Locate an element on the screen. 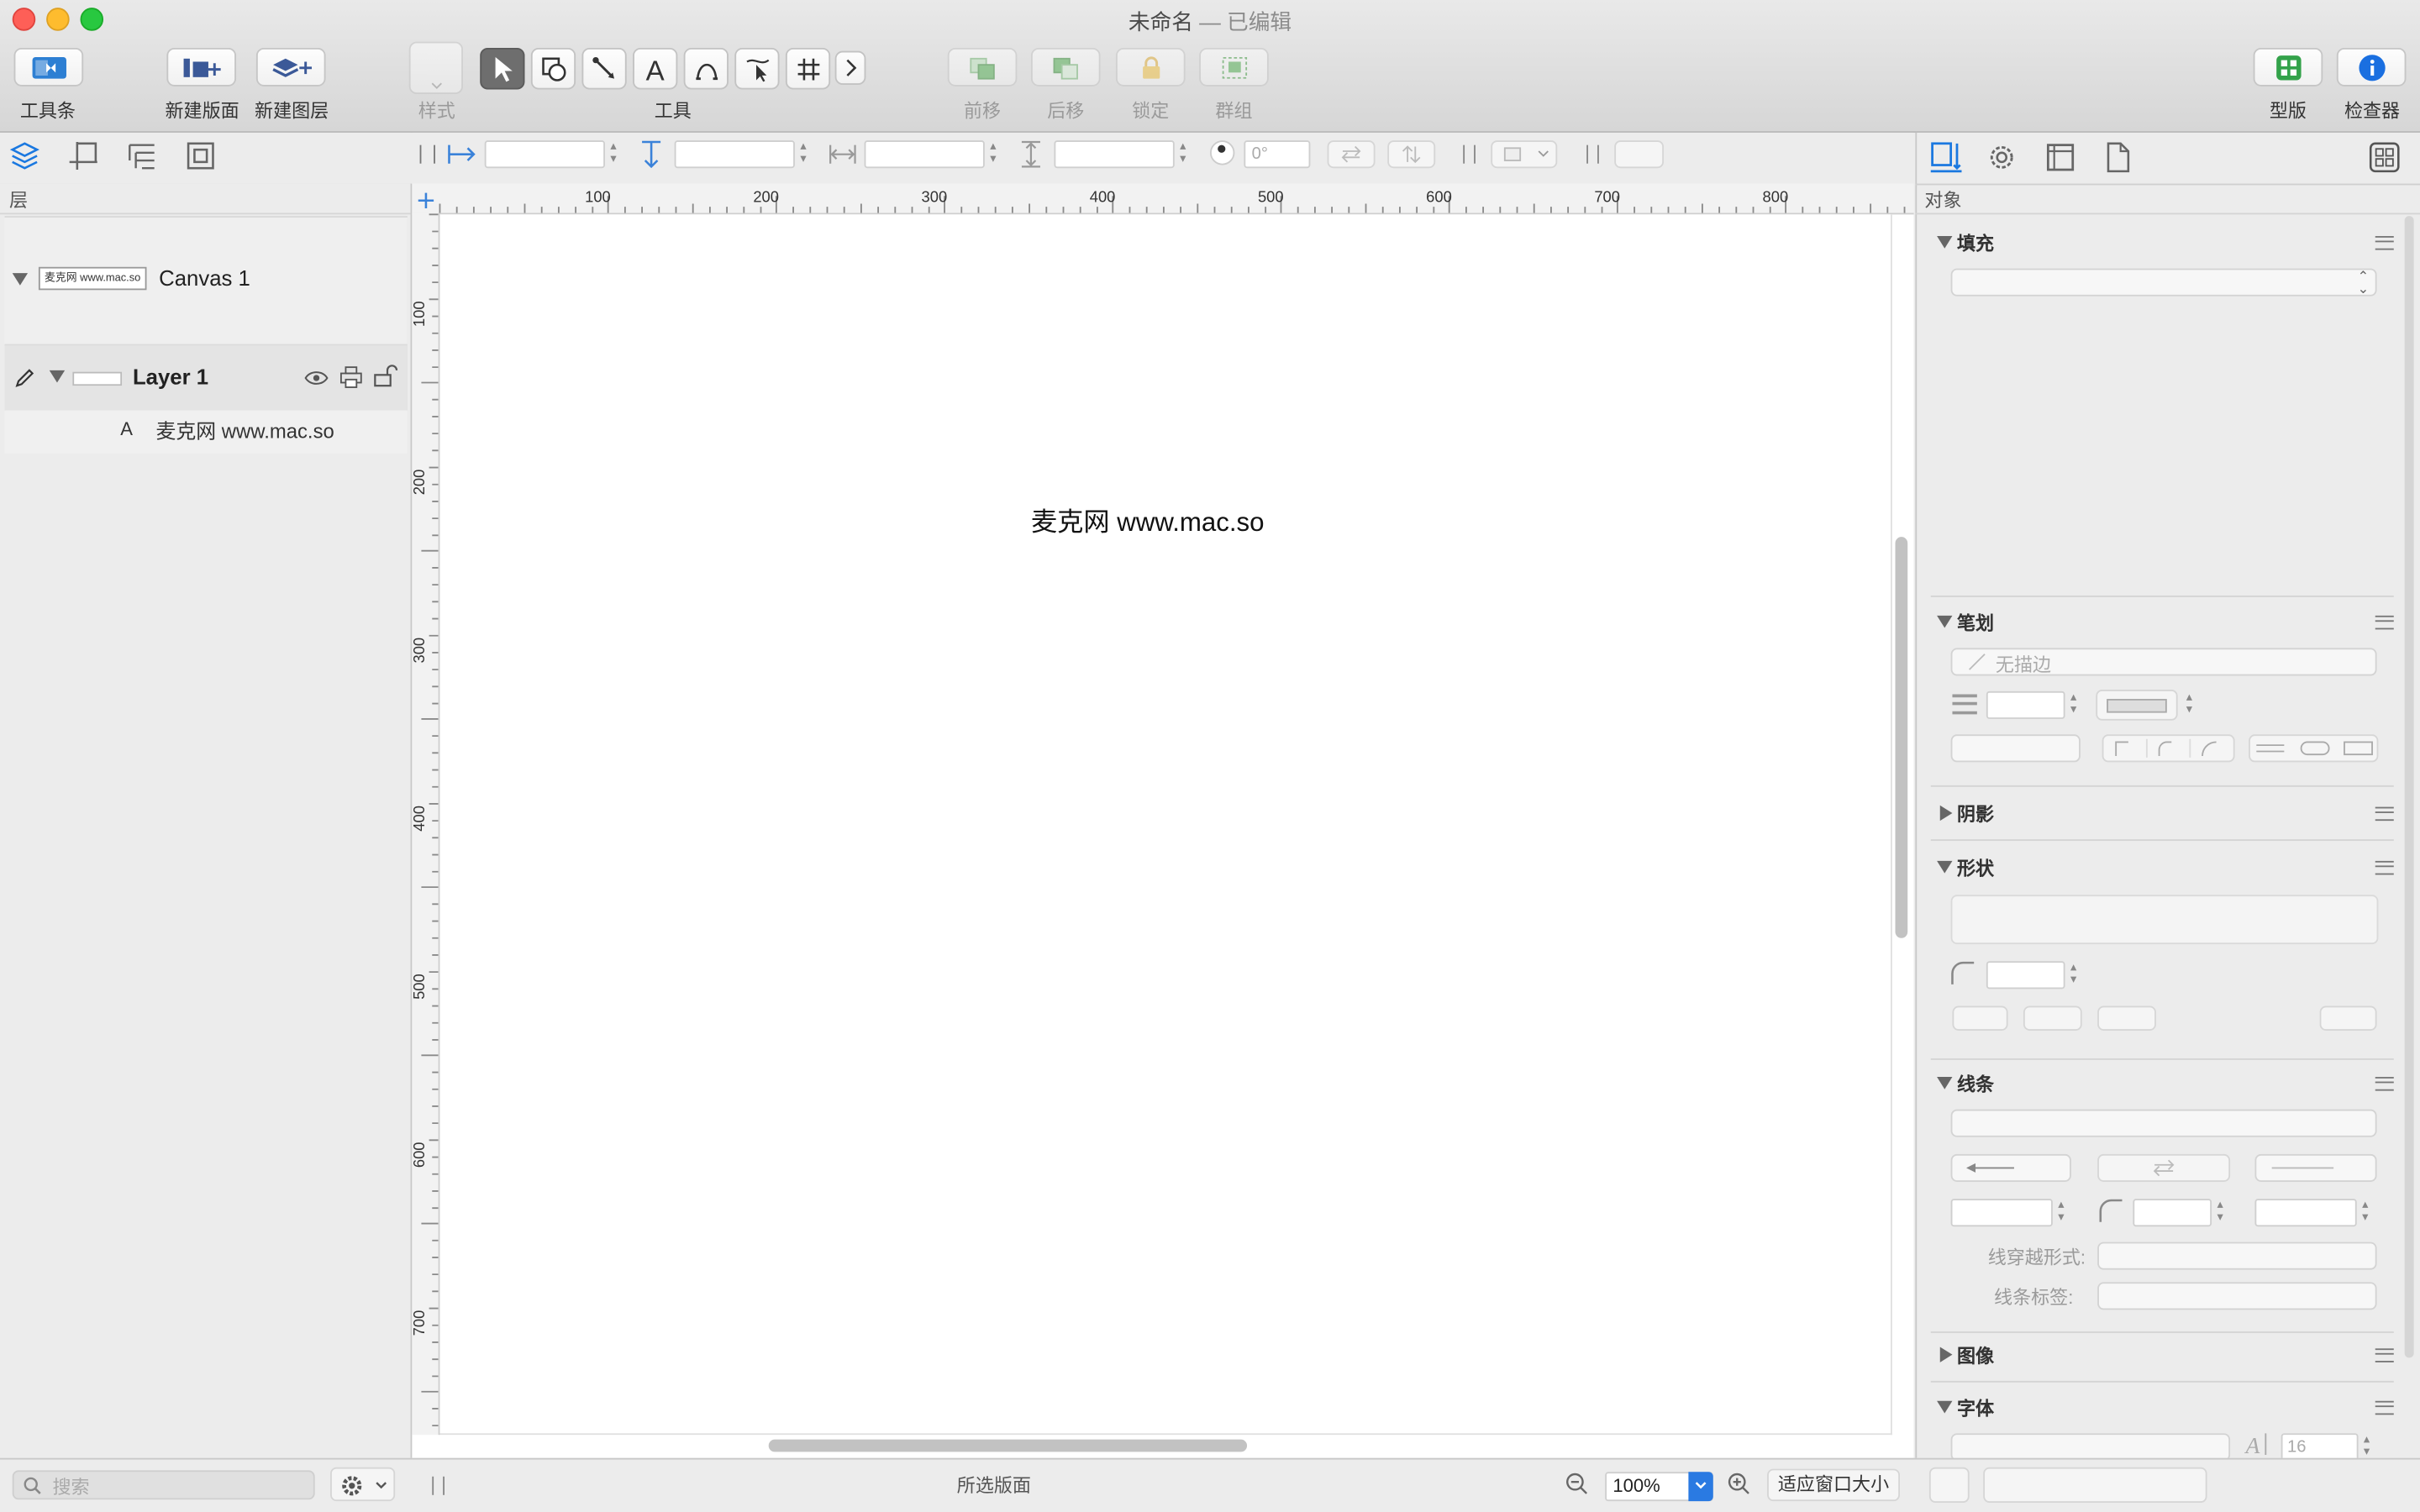 The width and height of the screenshot is (2420, 1512). shape-tool is located at coordinates (553, 68).